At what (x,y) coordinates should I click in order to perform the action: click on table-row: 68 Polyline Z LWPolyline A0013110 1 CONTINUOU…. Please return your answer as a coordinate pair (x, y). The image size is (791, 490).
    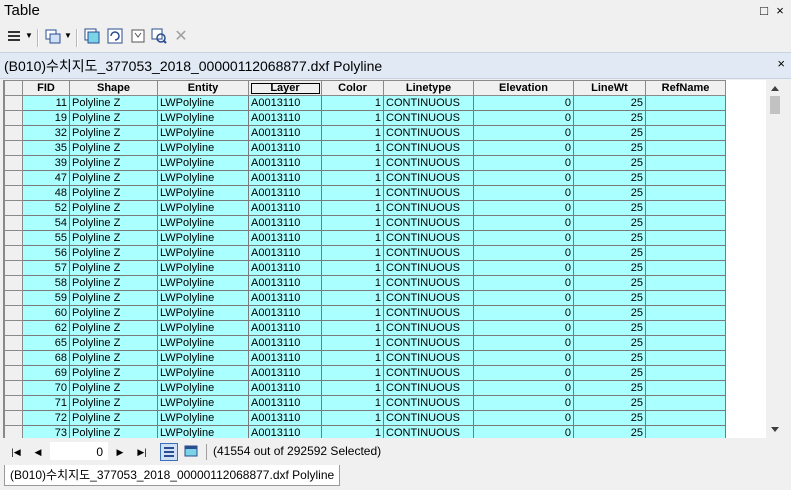
    Looking at the image, I should click on (365, 358).